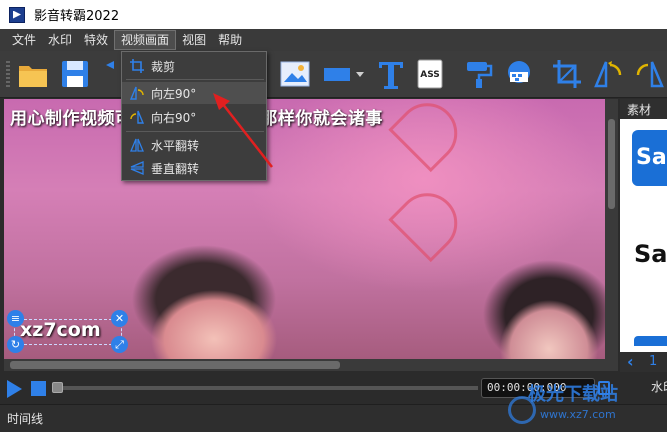 This screenshot has height=432, width=667. What do you see at coordinates (609, 74) in the screenshot?
I see `rotate-left-tool-icon` at bounding box center [609, 74].